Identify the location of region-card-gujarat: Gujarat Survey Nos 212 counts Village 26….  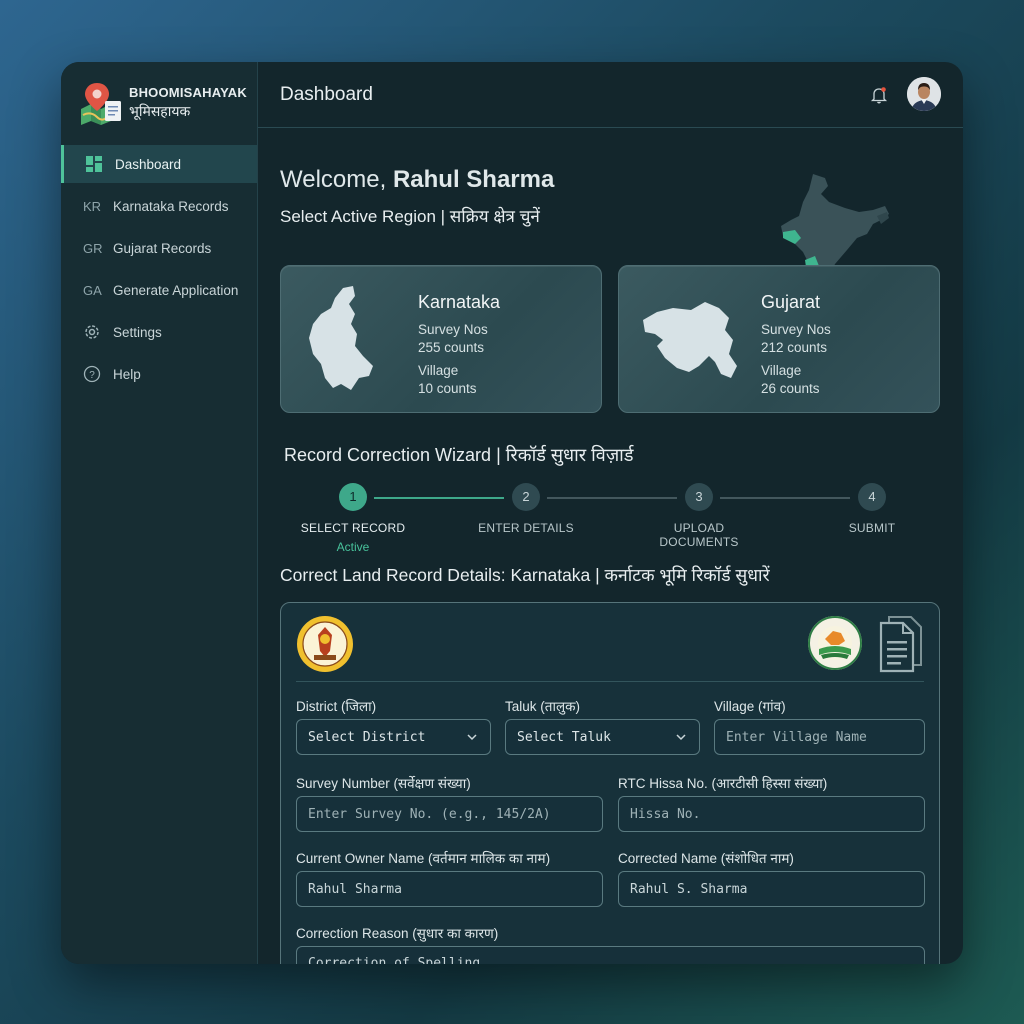
(779, 339).